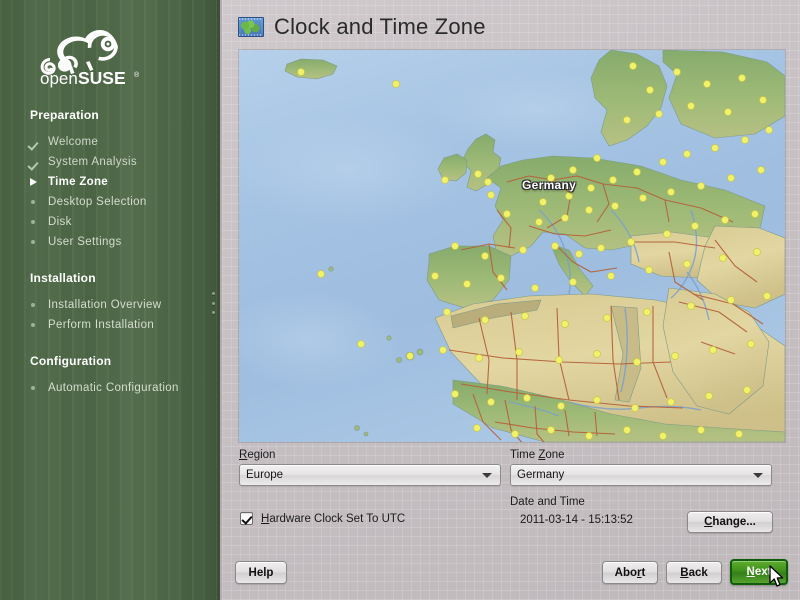  What do you see at coordinates (537, 455) in the screenshot?
I see `timezone-label: Time Zone` at bounding box center [537, 455].